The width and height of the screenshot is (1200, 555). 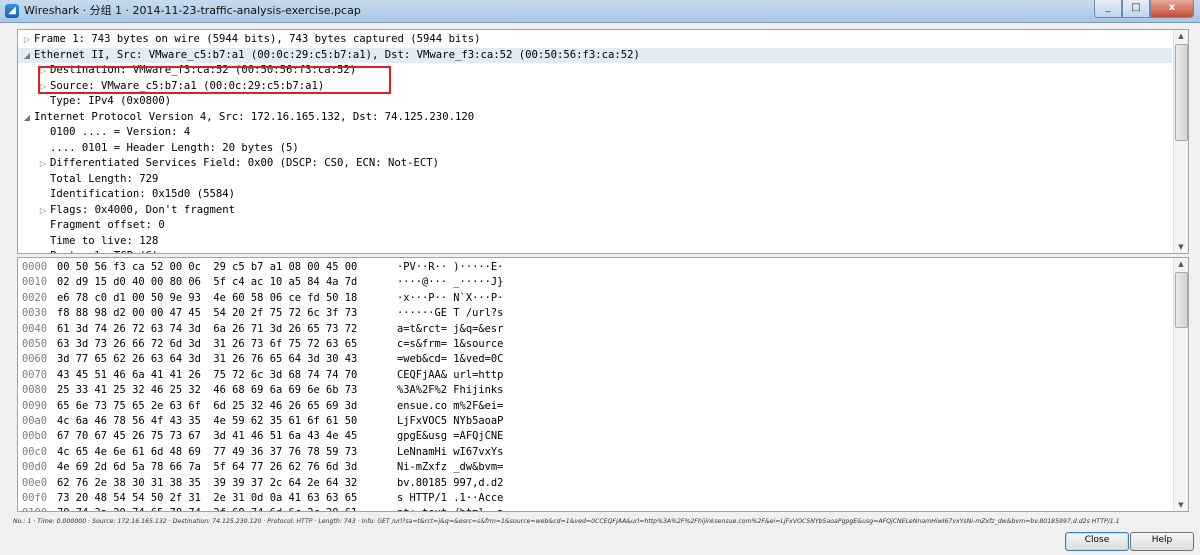 What do you see at coordinates (450, 498) in the screenshot?
I see `hex-ascii: s HTTP/1 .1··Acce` at bounding box center [450, 498].